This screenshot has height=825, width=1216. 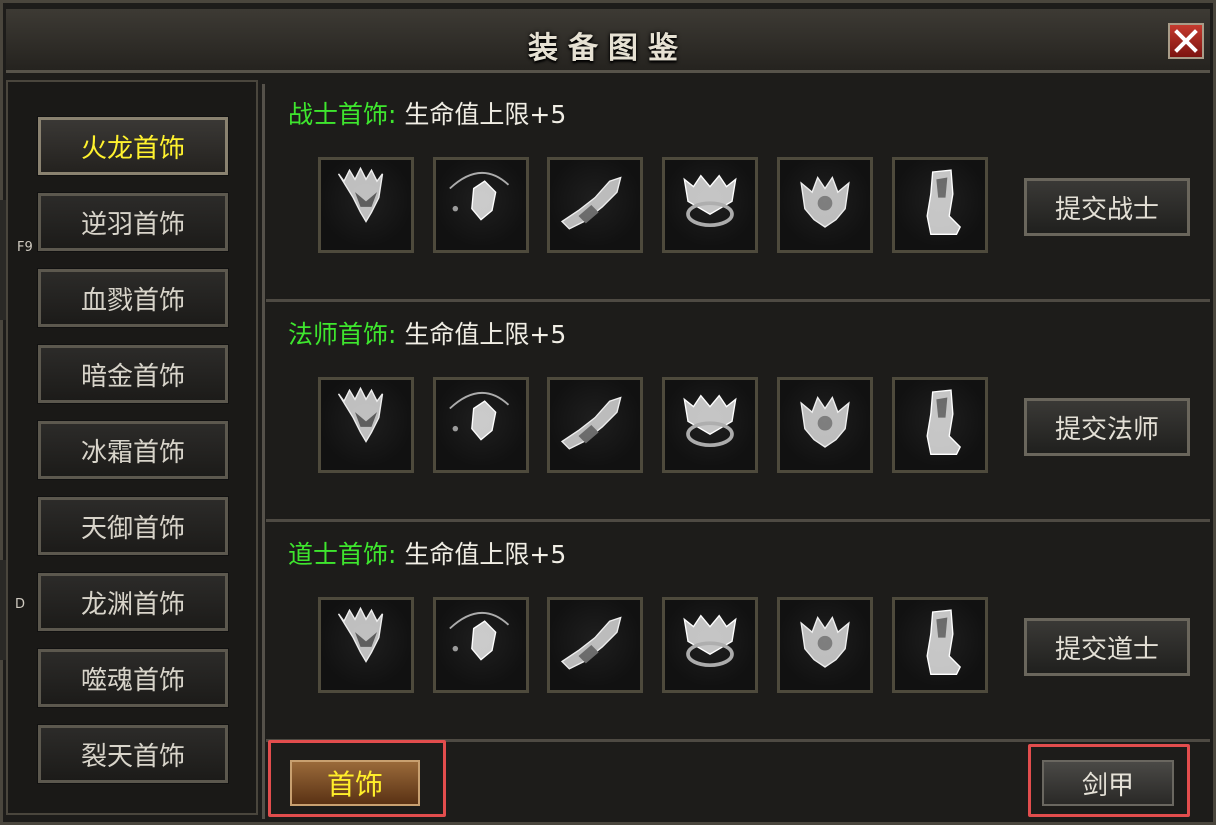 I want to click on close-icon, so click(x=1186, y=41).